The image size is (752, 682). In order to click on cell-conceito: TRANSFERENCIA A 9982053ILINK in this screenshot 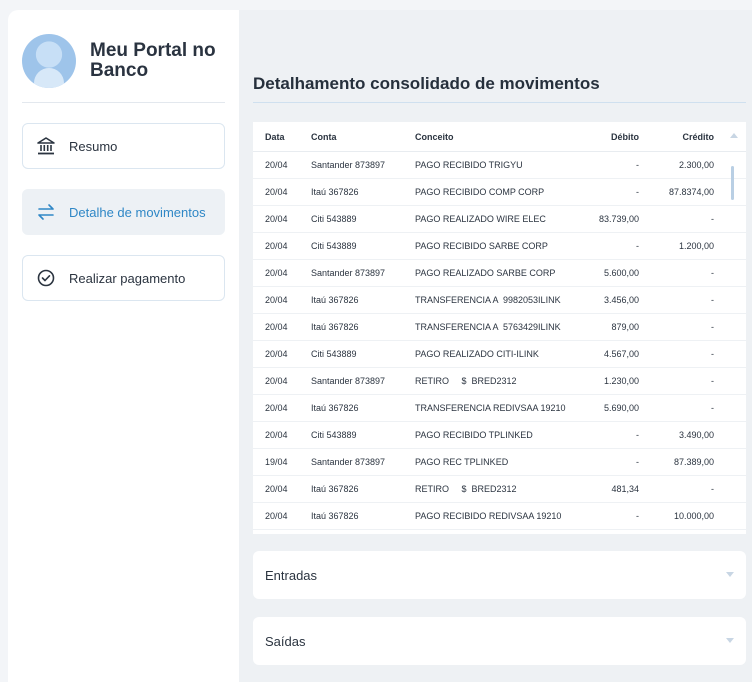, I will do `click(488, 300)`.